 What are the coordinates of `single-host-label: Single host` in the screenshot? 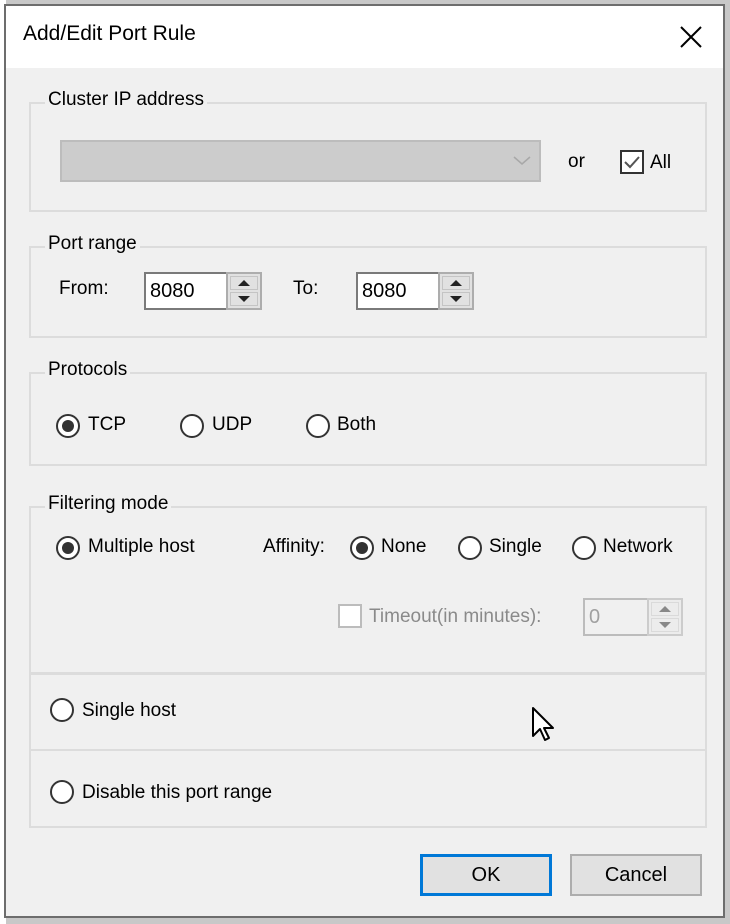 It's located at (129, 710).